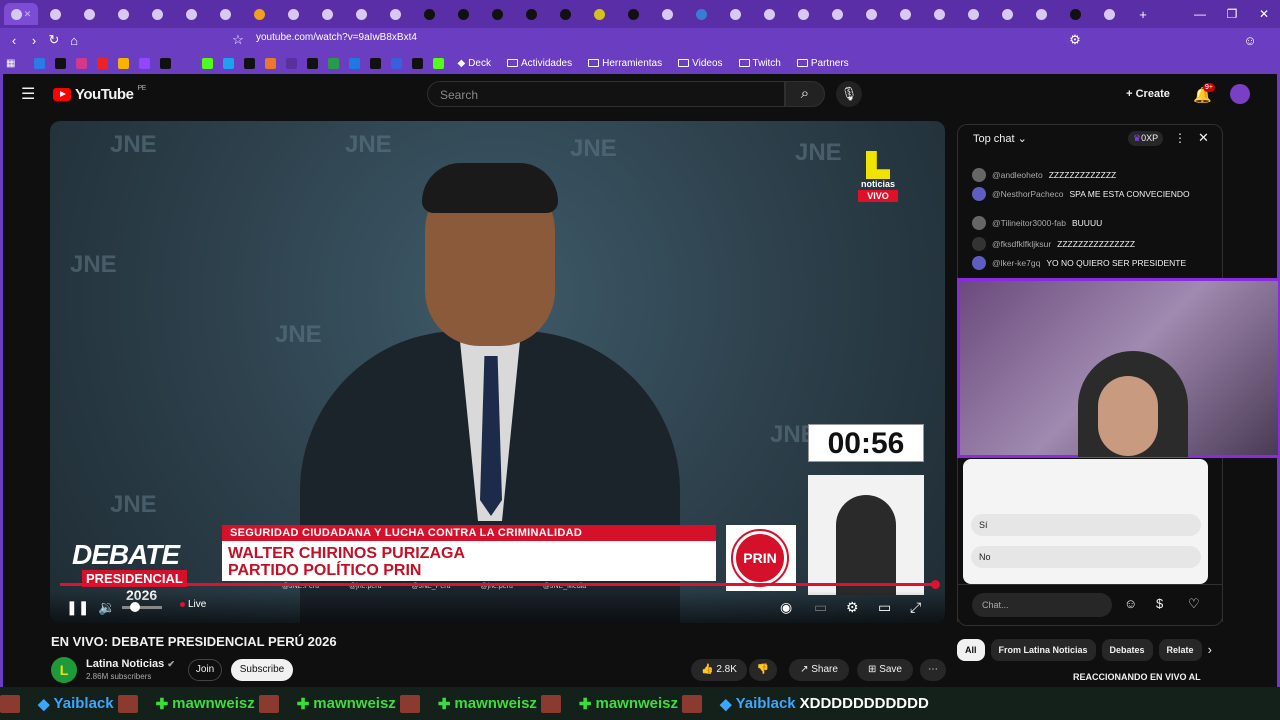 The height and width of the screenshot is (720, 1280). What do you see at coordinates (54, 40) in the screenshot?
I see `reload-icon: ↻` at bounding box center [54, 40].